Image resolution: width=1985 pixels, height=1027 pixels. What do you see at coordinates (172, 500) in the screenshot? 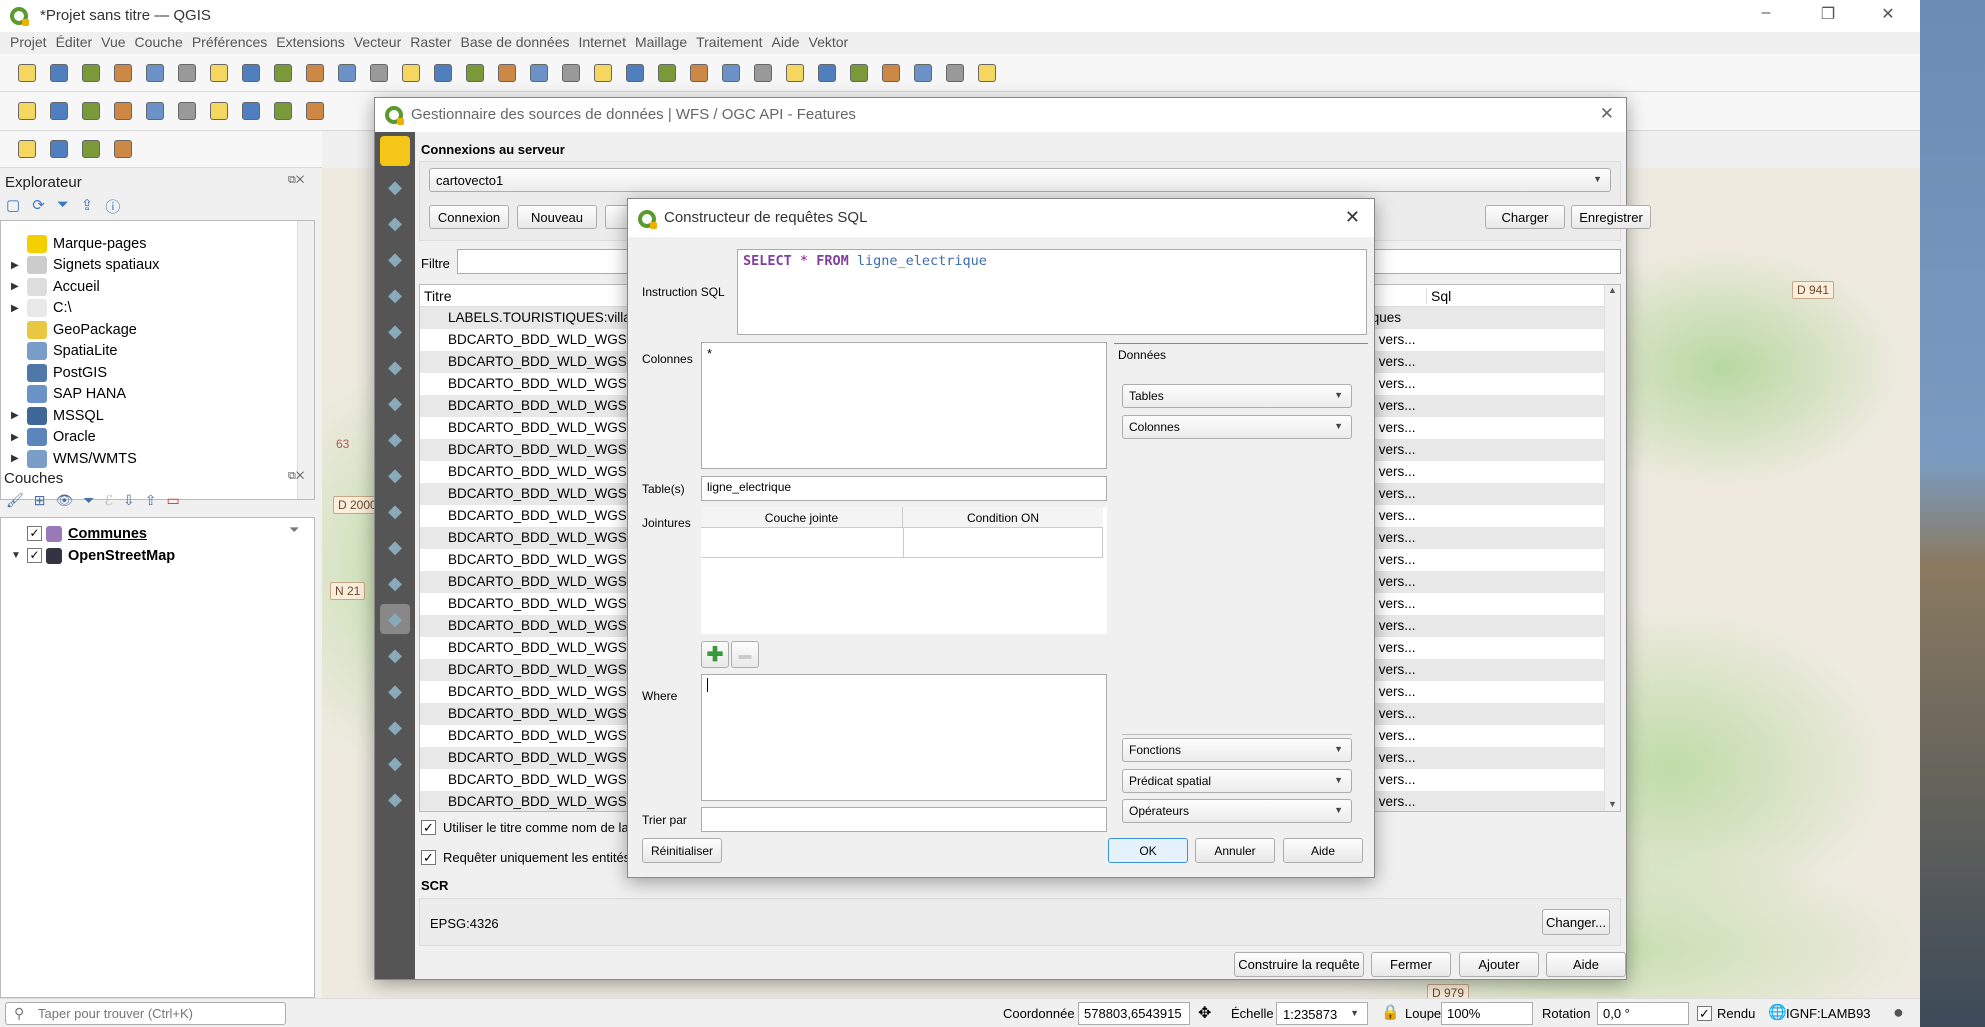
I see `remove-layer-icon: ▭` at bounding box center [172, 500].